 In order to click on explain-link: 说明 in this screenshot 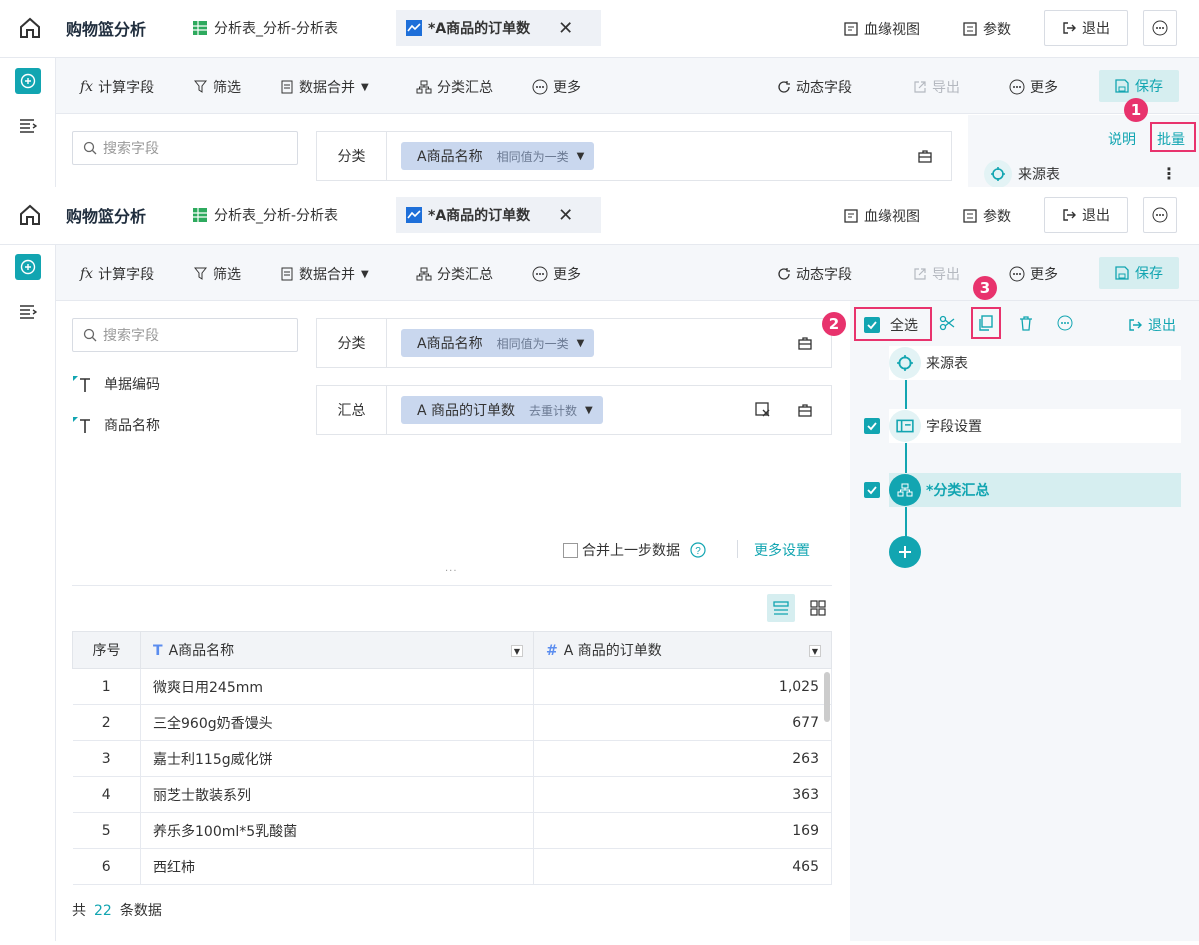, I will do `click(1122, 139)`.